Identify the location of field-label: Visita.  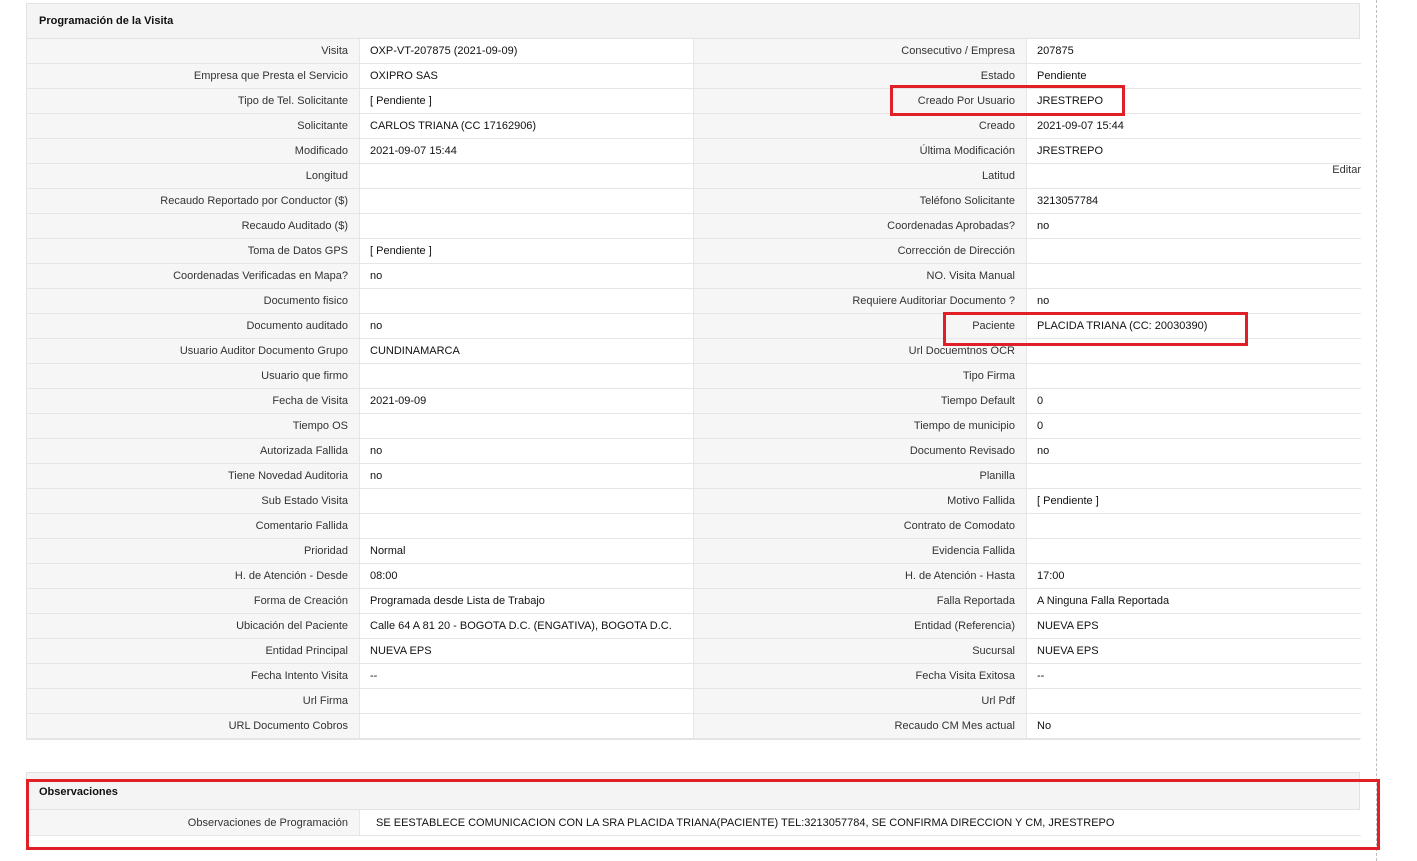
(193, 51).